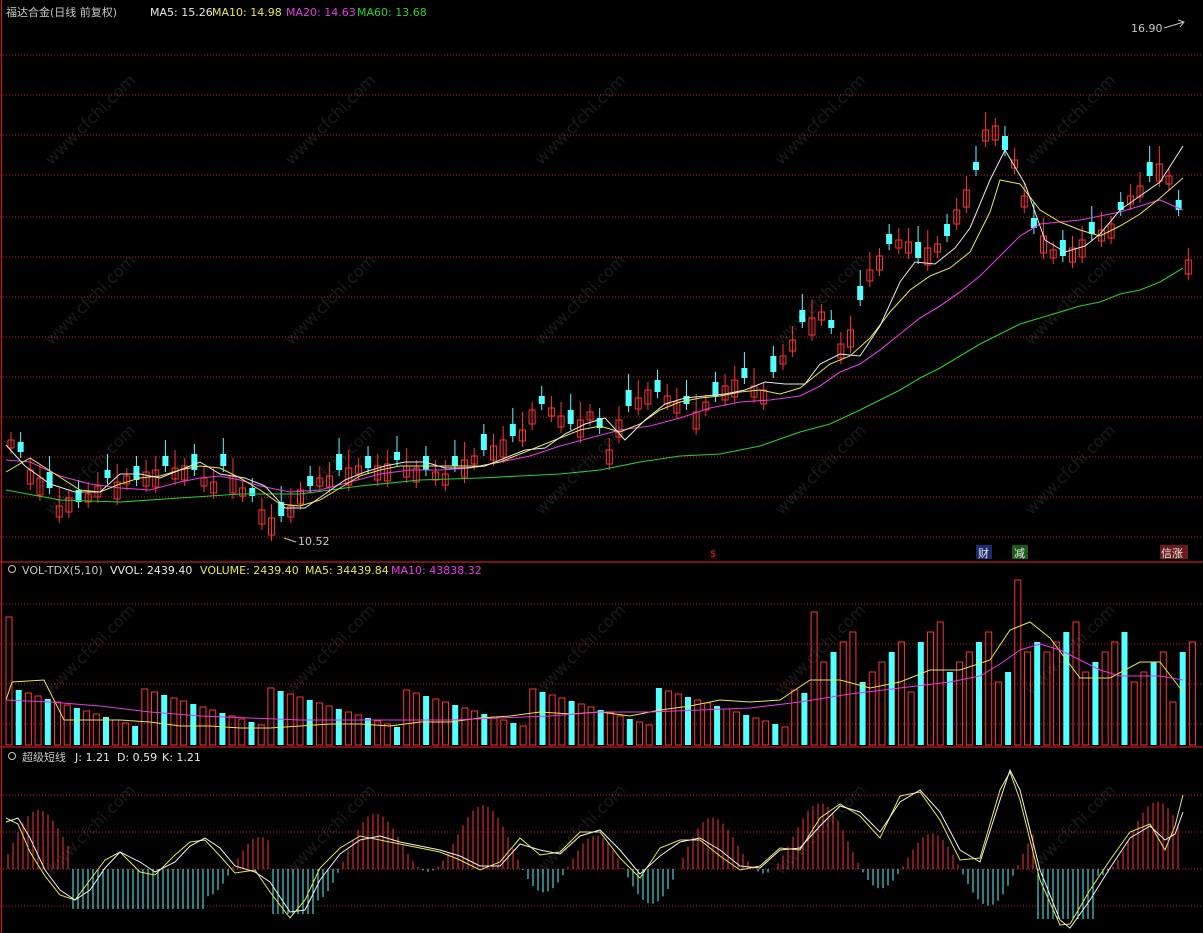  I want to click on event-label-jian: 减, so click(1019, 553).